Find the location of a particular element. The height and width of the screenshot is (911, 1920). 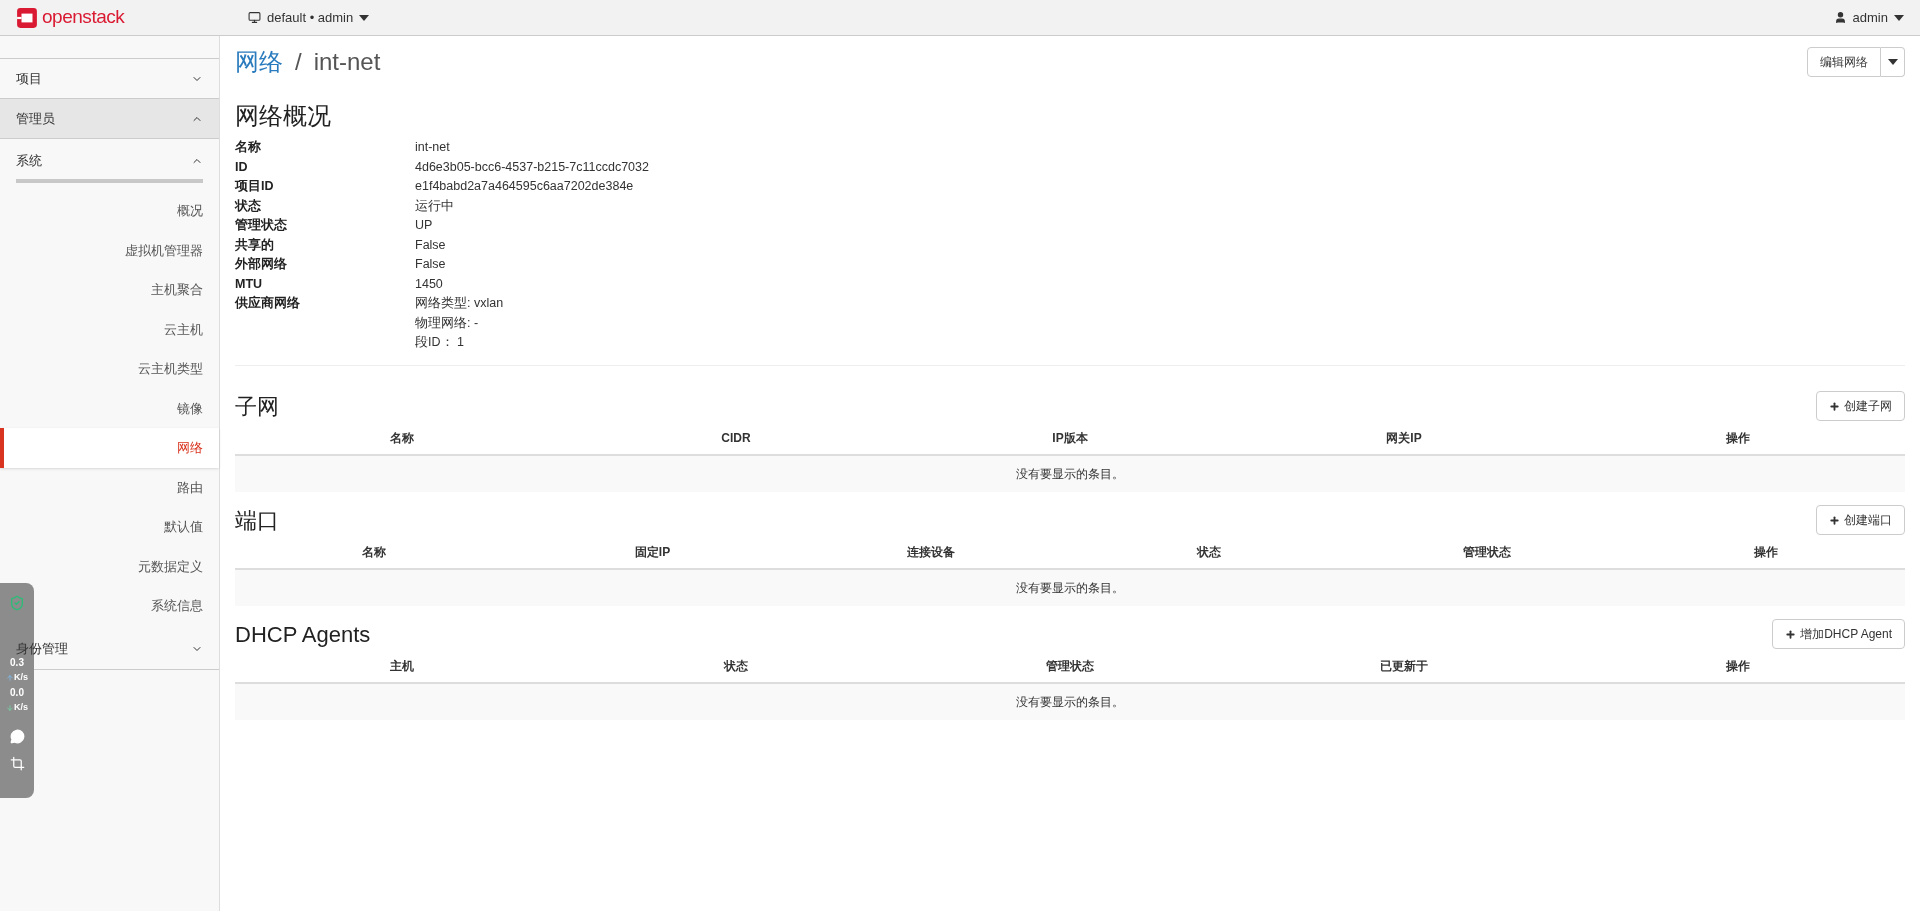

detail-value: 网络类型: vxlan is located at coordinates (459, 303).